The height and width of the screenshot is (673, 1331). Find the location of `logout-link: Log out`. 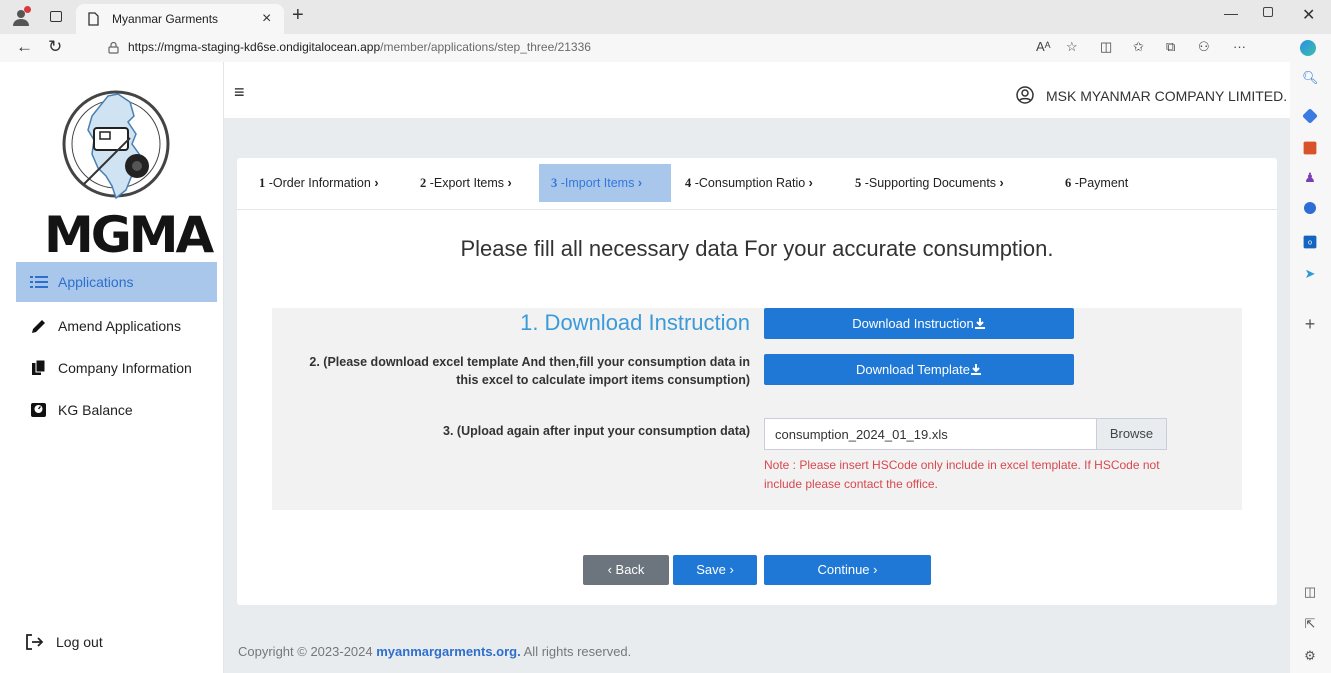

logout-link: Log out is located at coordinates (63, 642).